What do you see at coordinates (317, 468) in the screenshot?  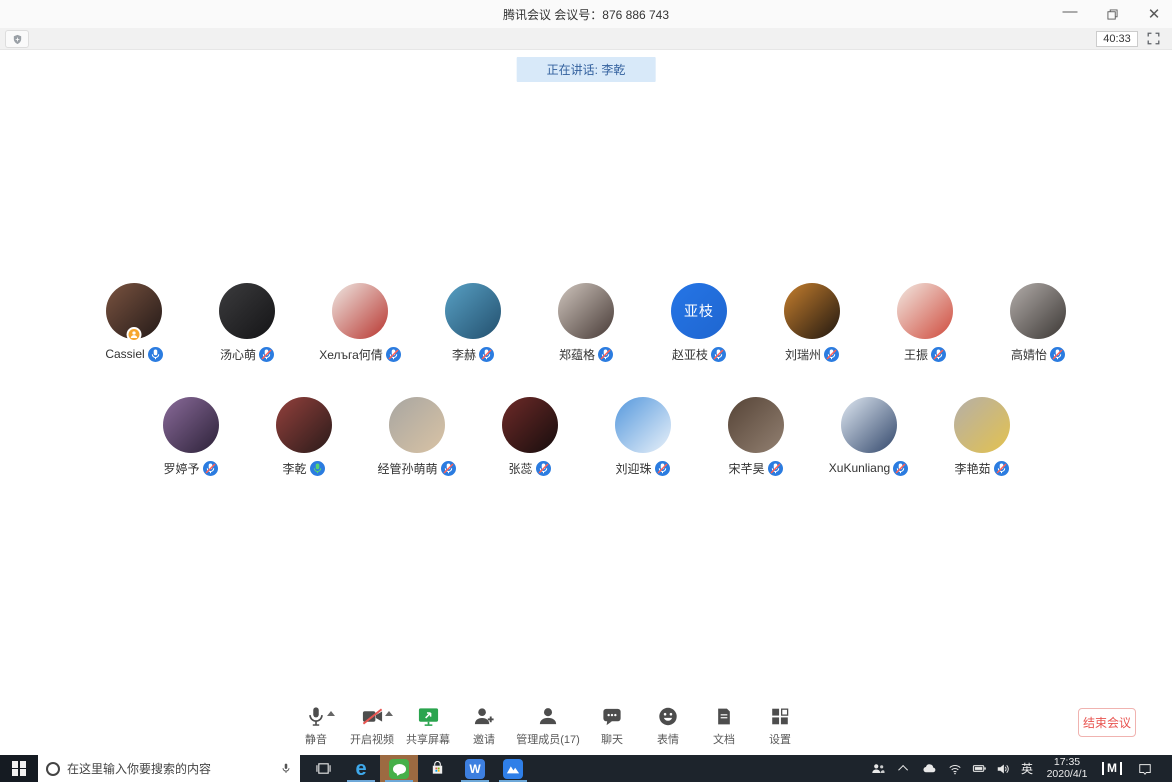 I see `mic-speaking-icon` at bounding box center [317, 468].